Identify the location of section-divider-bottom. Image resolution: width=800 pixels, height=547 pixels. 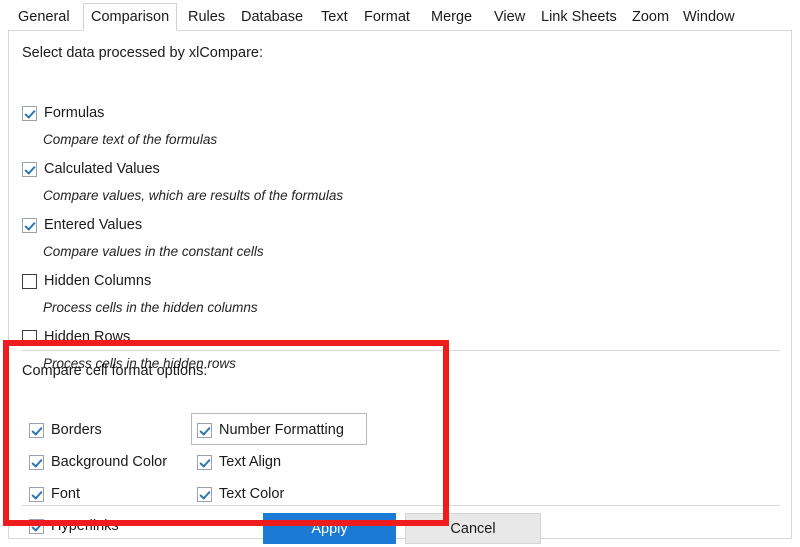
(401, 505).